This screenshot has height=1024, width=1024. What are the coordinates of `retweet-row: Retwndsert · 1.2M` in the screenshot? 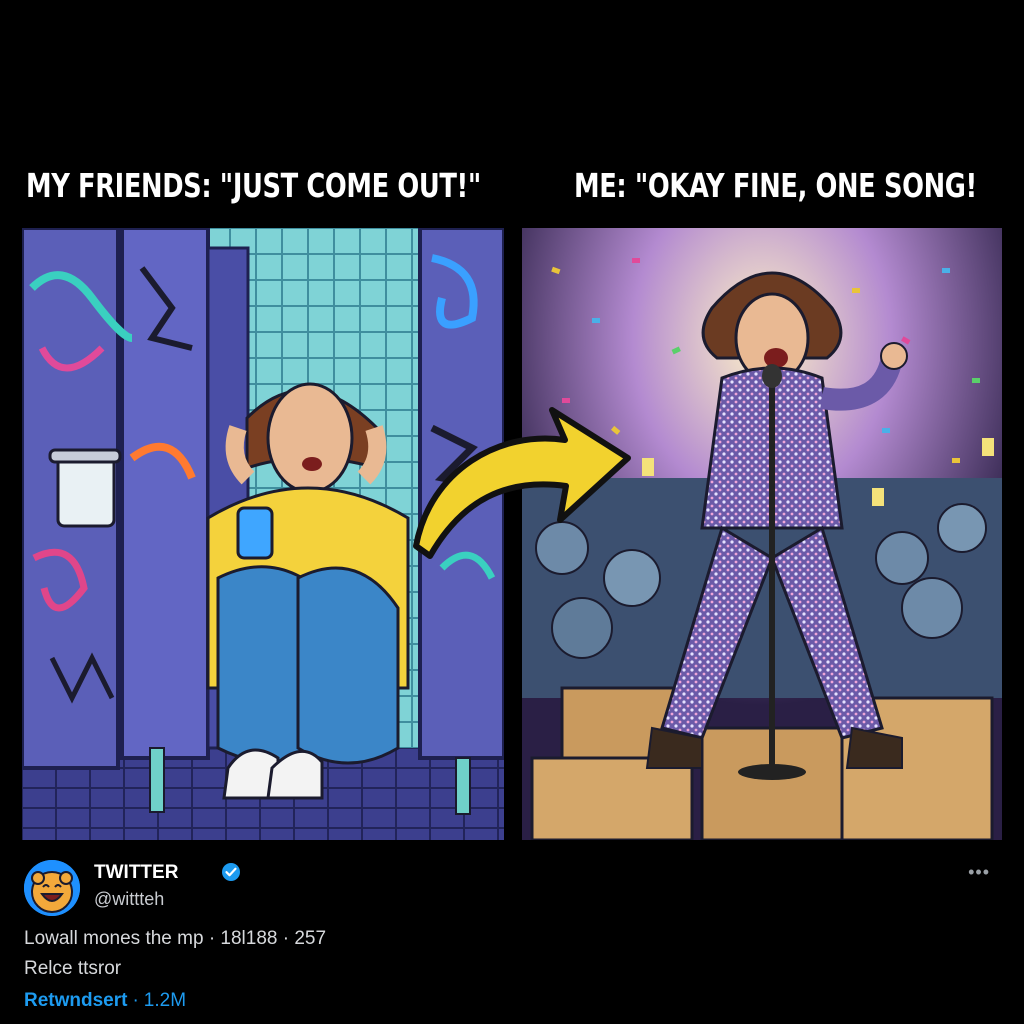 It's located at (105, 1001).